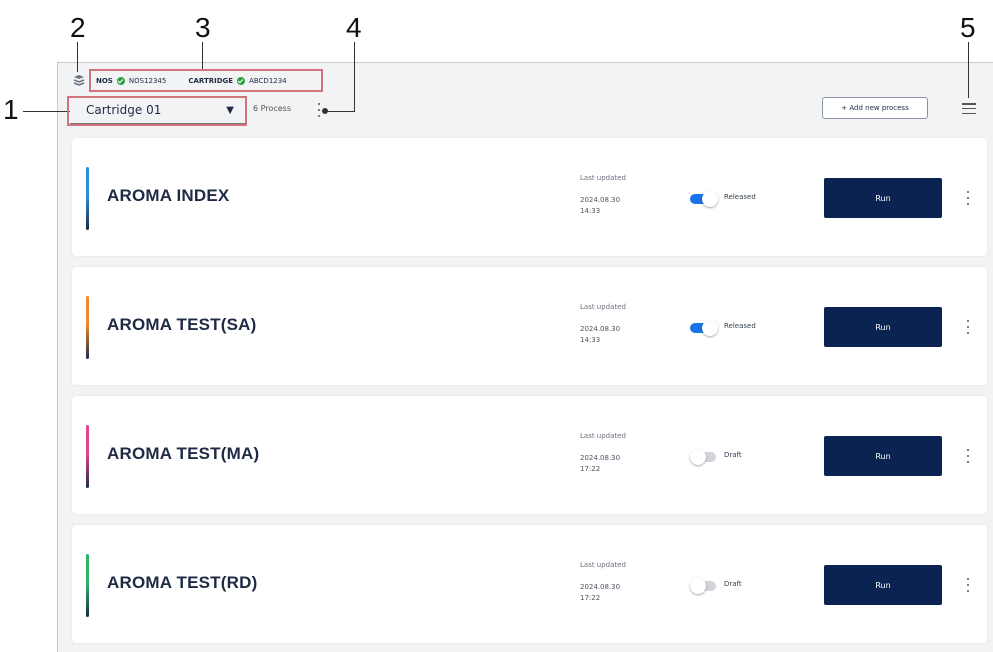  What do you see at coordinates (969, 108) in the screenshot?
I see `hamburger-menu-icon` at bounding box center [969, 108].